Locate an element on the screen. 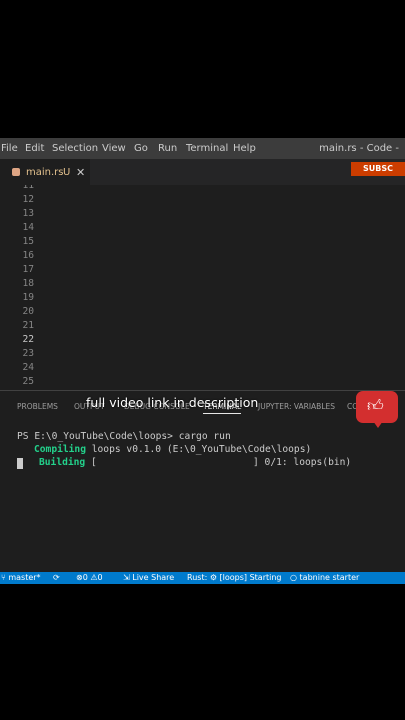 The height and width of the screenshot is (720, 405). video-link-overlay: full video link in description is located at coordinates (172, 402).